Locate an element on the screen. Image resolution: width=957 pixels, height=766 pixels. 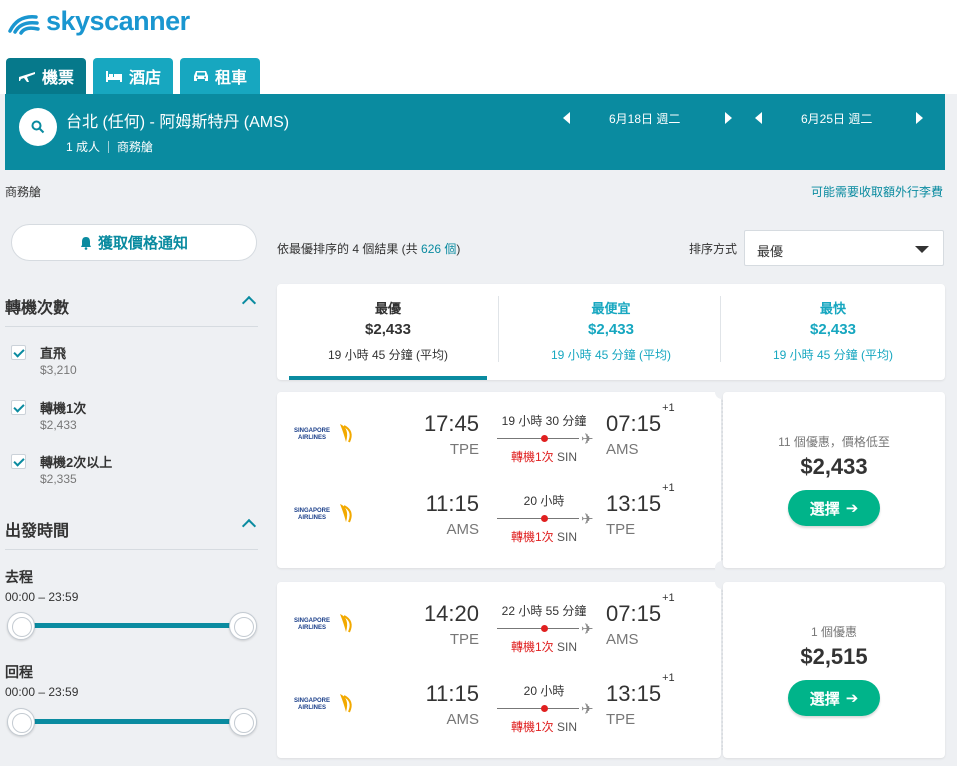
outbound-time-slider is located at coordinates (132, 626).